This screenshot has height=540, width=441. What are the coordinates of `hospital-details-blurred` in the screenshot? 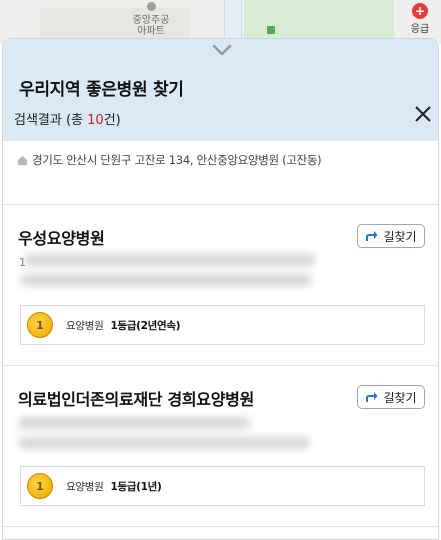 It's located at (167, 432).